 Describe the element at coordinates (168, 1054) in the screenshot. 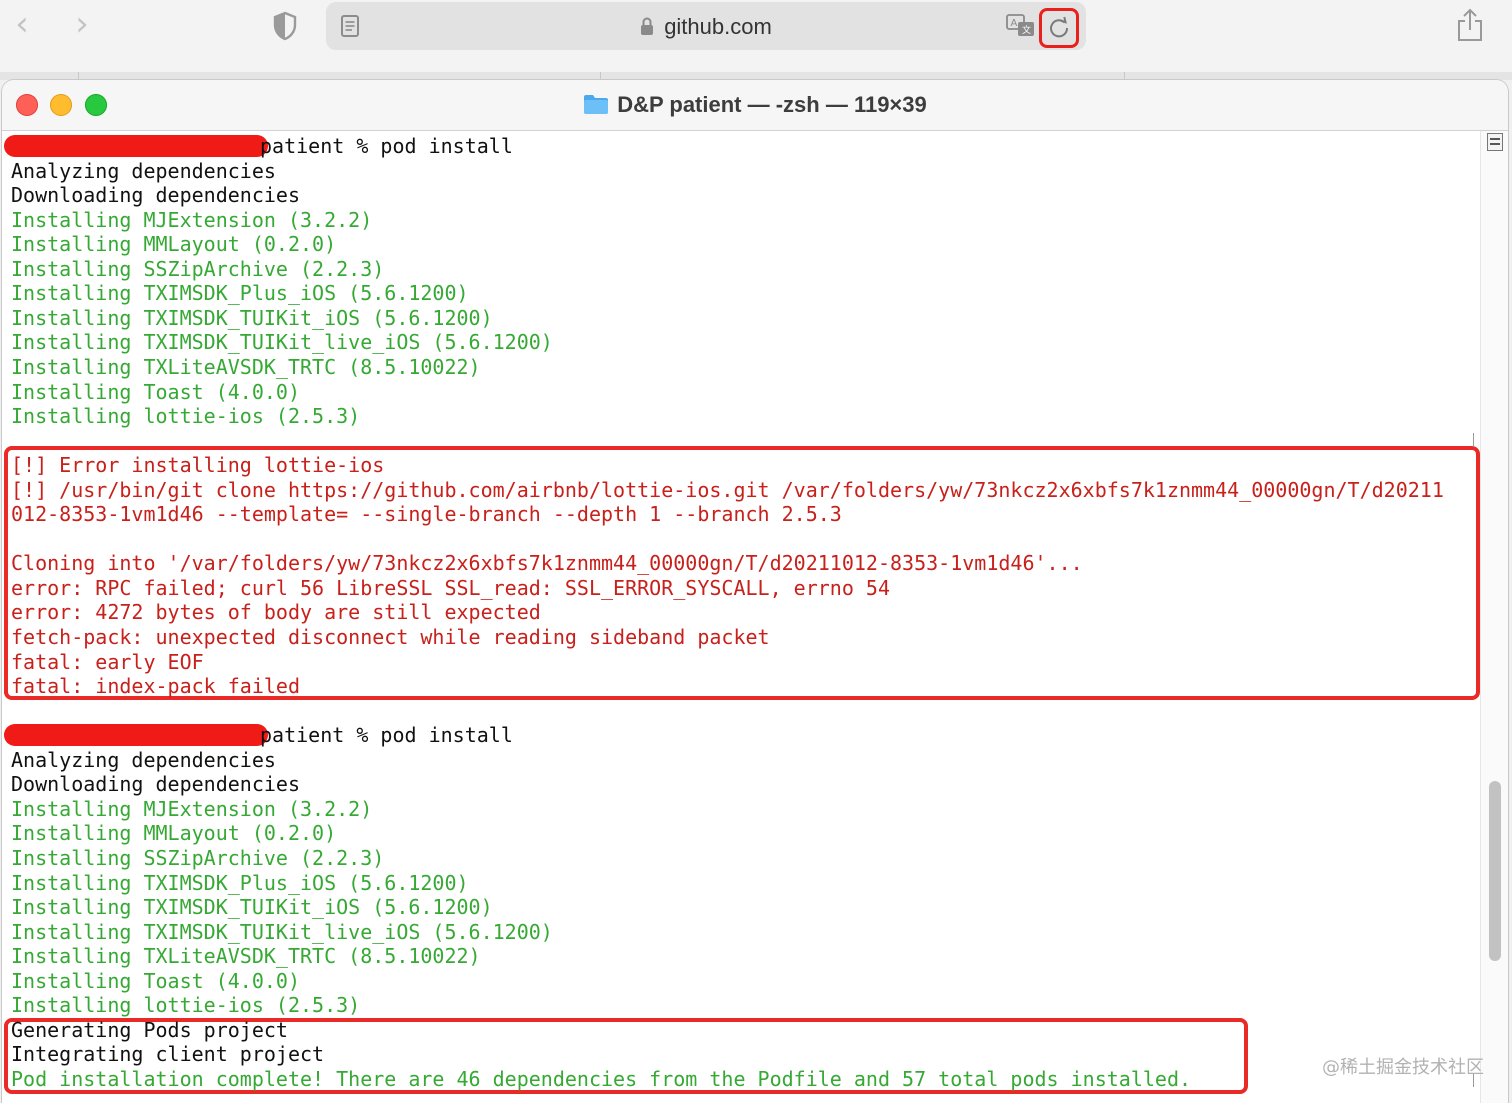

I see `terminal-line: Integrating client project` at that location.